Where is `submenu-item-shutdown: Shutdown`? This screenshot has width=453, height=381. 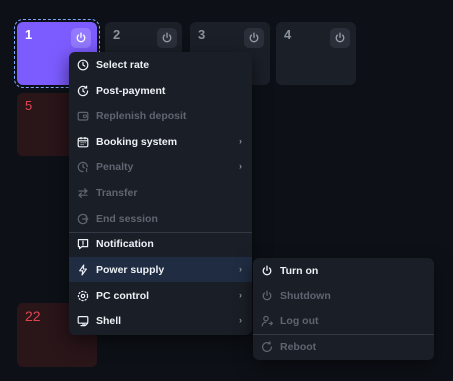 submenu-item-shutdown: Shutdown is located at coordinates (343, 295).